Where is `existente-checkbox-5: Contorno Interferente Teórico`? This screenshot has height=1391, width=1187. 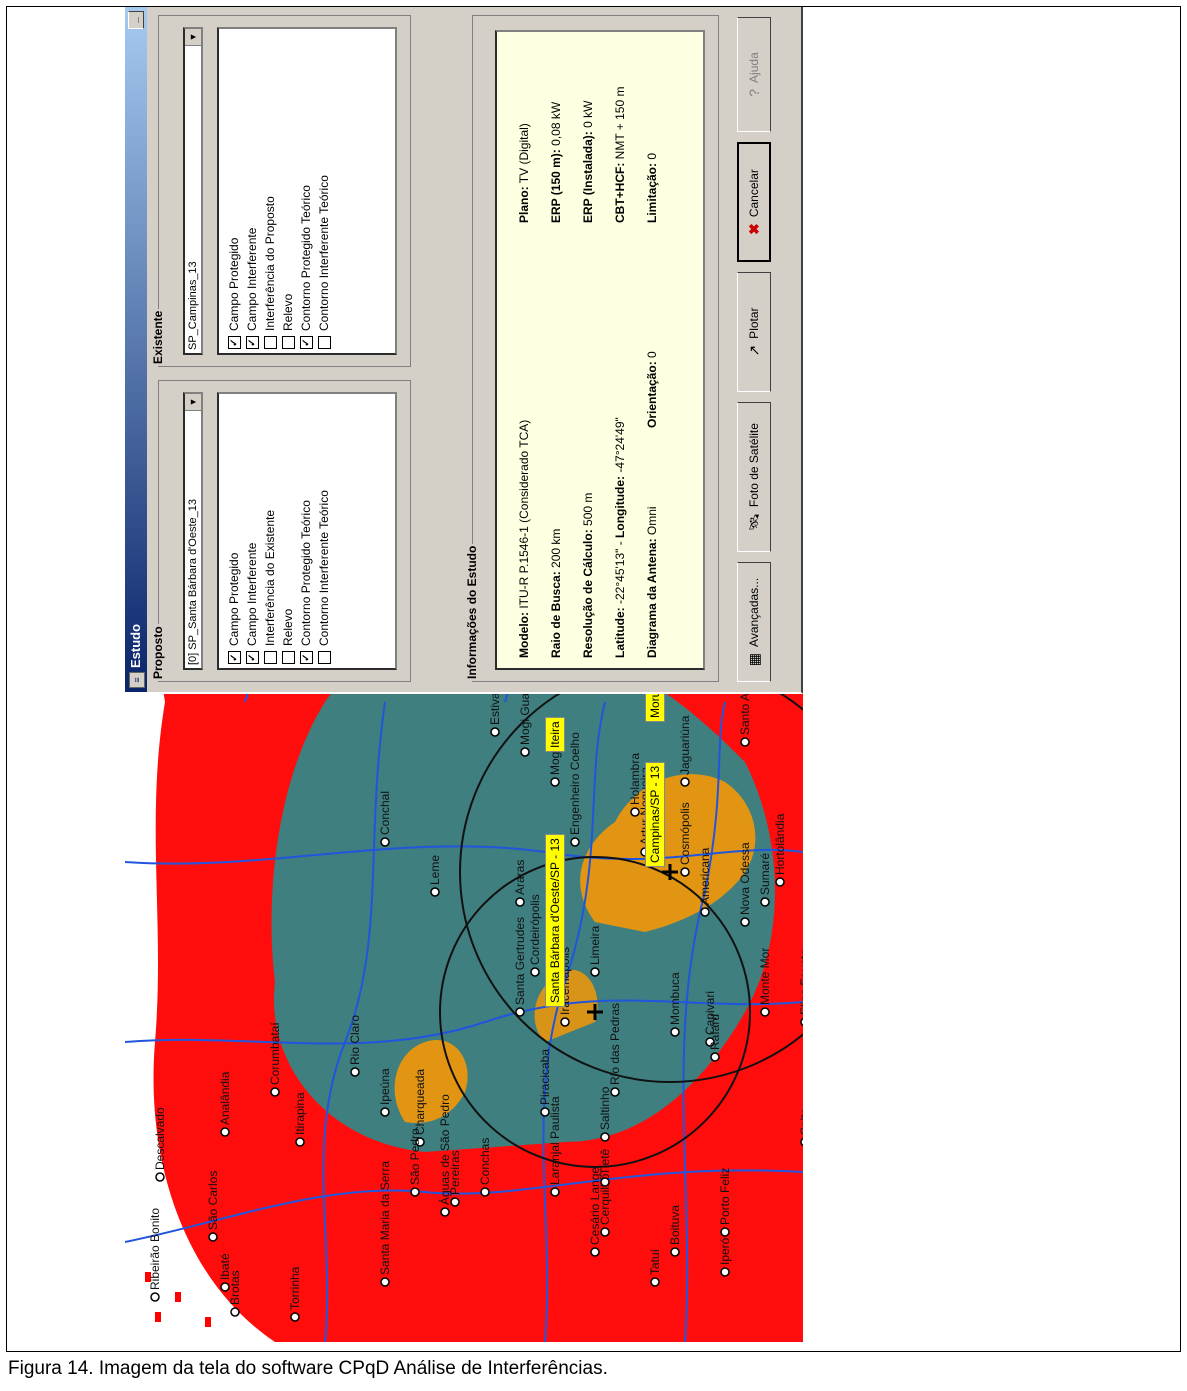
existente-checkbox-5: Contorno Interferente Teórico is located at coordinates (324, 191).